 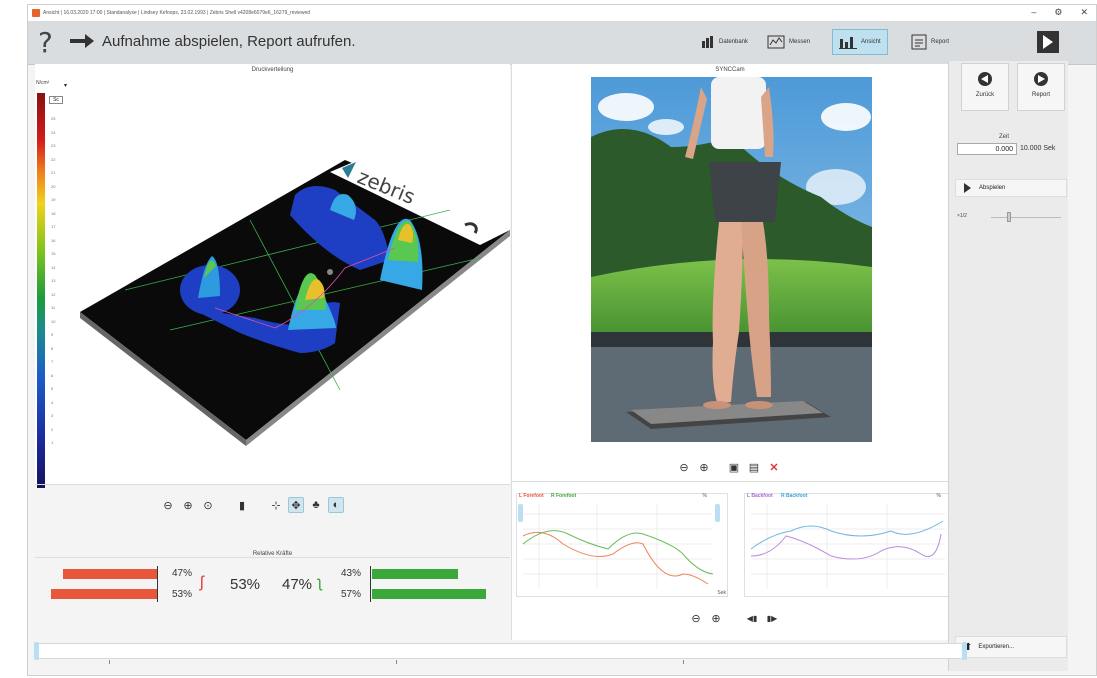 What do you see at coordinates (276, 505) in the screenshot?
I see `center-line-icon: ⊹` at bounding box center [276, 505].